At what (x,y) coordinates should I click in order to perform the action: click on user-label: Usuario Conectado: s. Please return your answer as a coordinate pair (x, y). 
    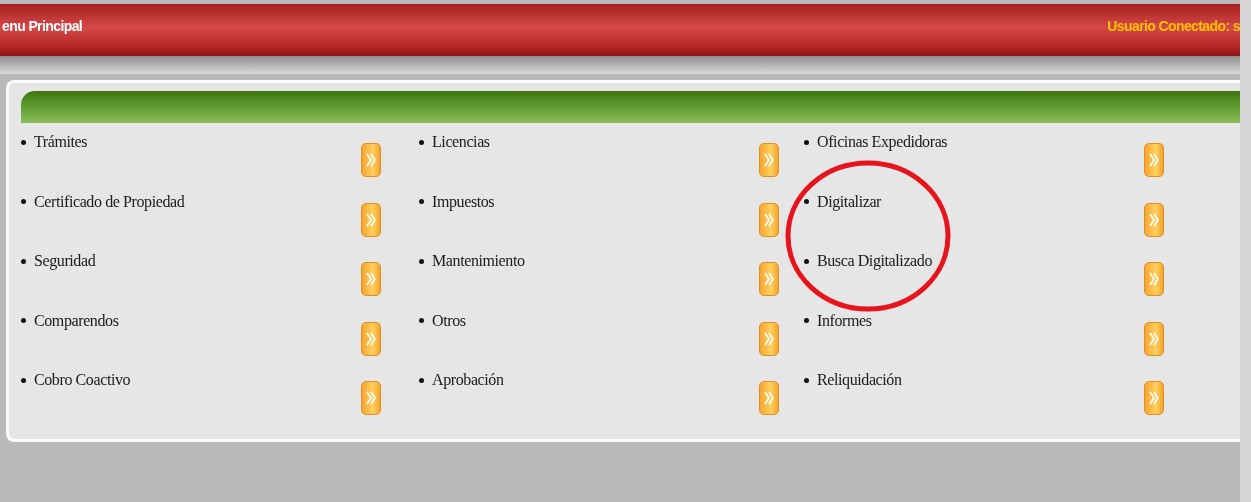
    Looking at the image, I should click on (1173, 26).